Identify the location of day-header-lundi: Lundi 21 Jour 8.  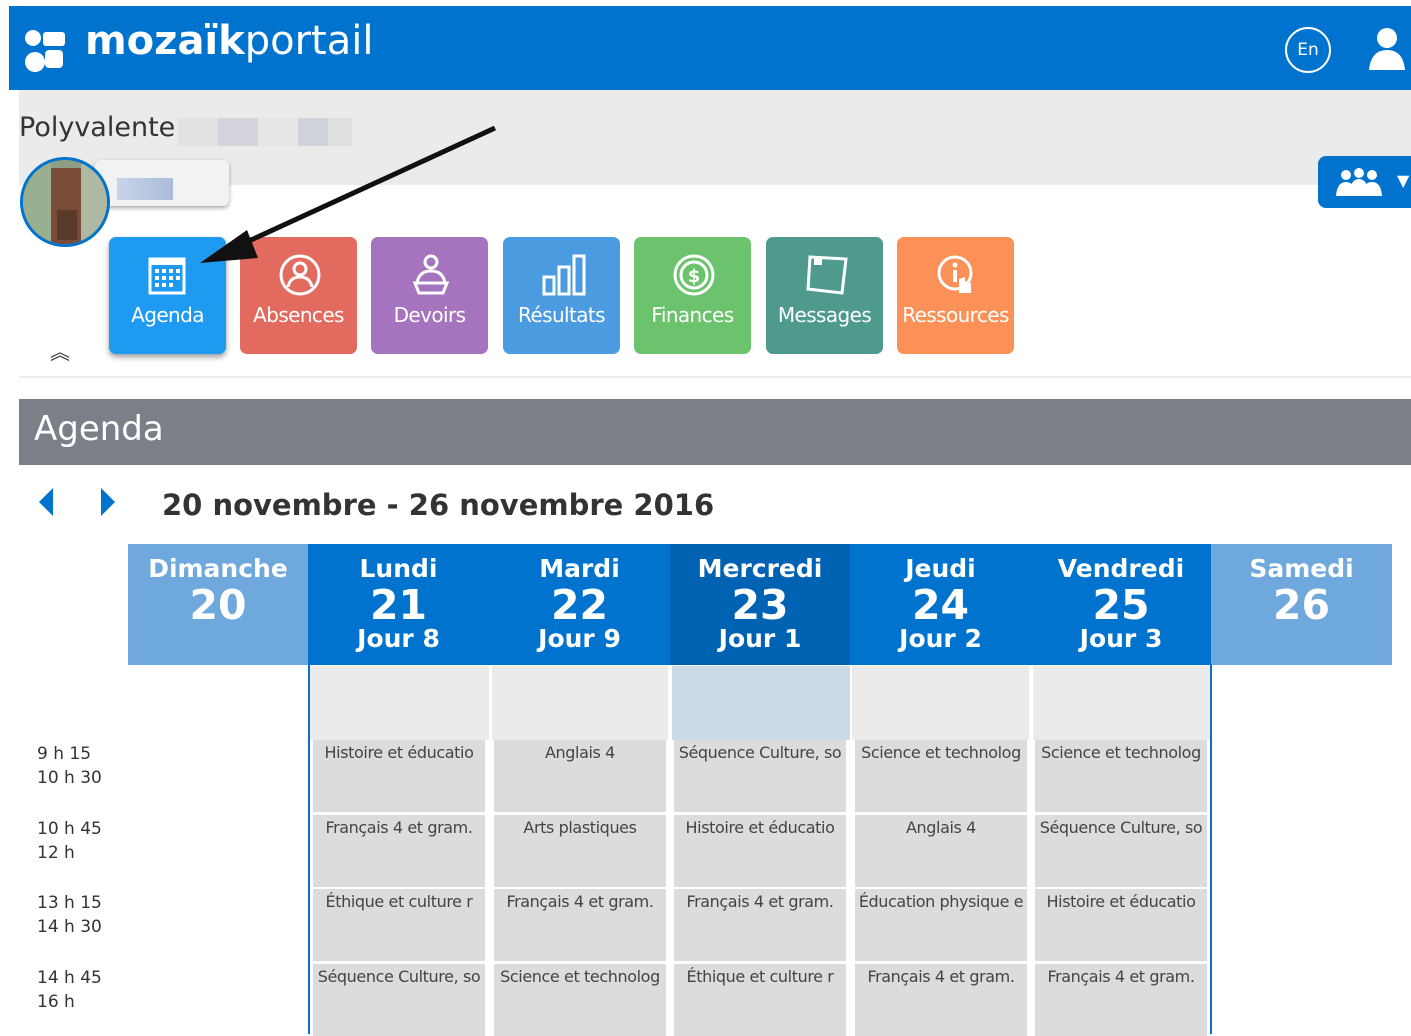
(398, 604).